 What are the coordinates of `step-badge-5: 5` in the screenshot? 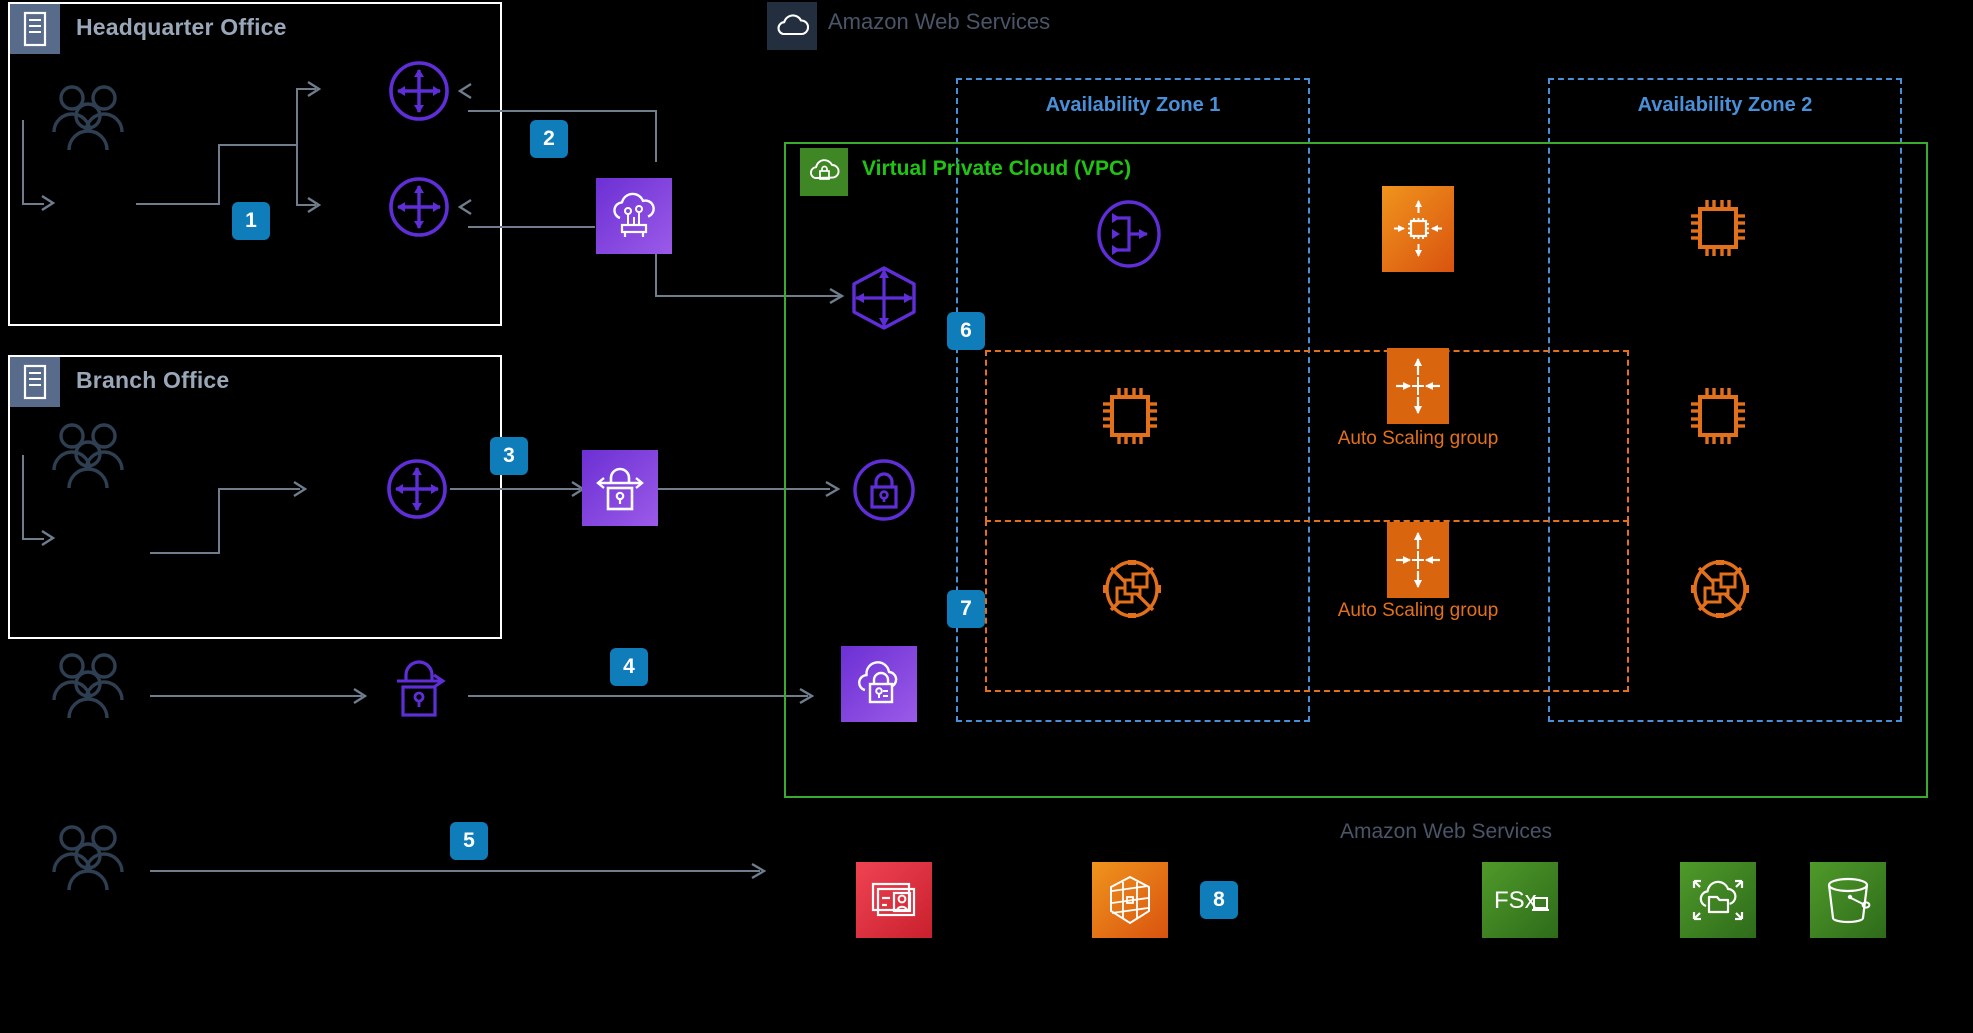 It's located at (469, 841).